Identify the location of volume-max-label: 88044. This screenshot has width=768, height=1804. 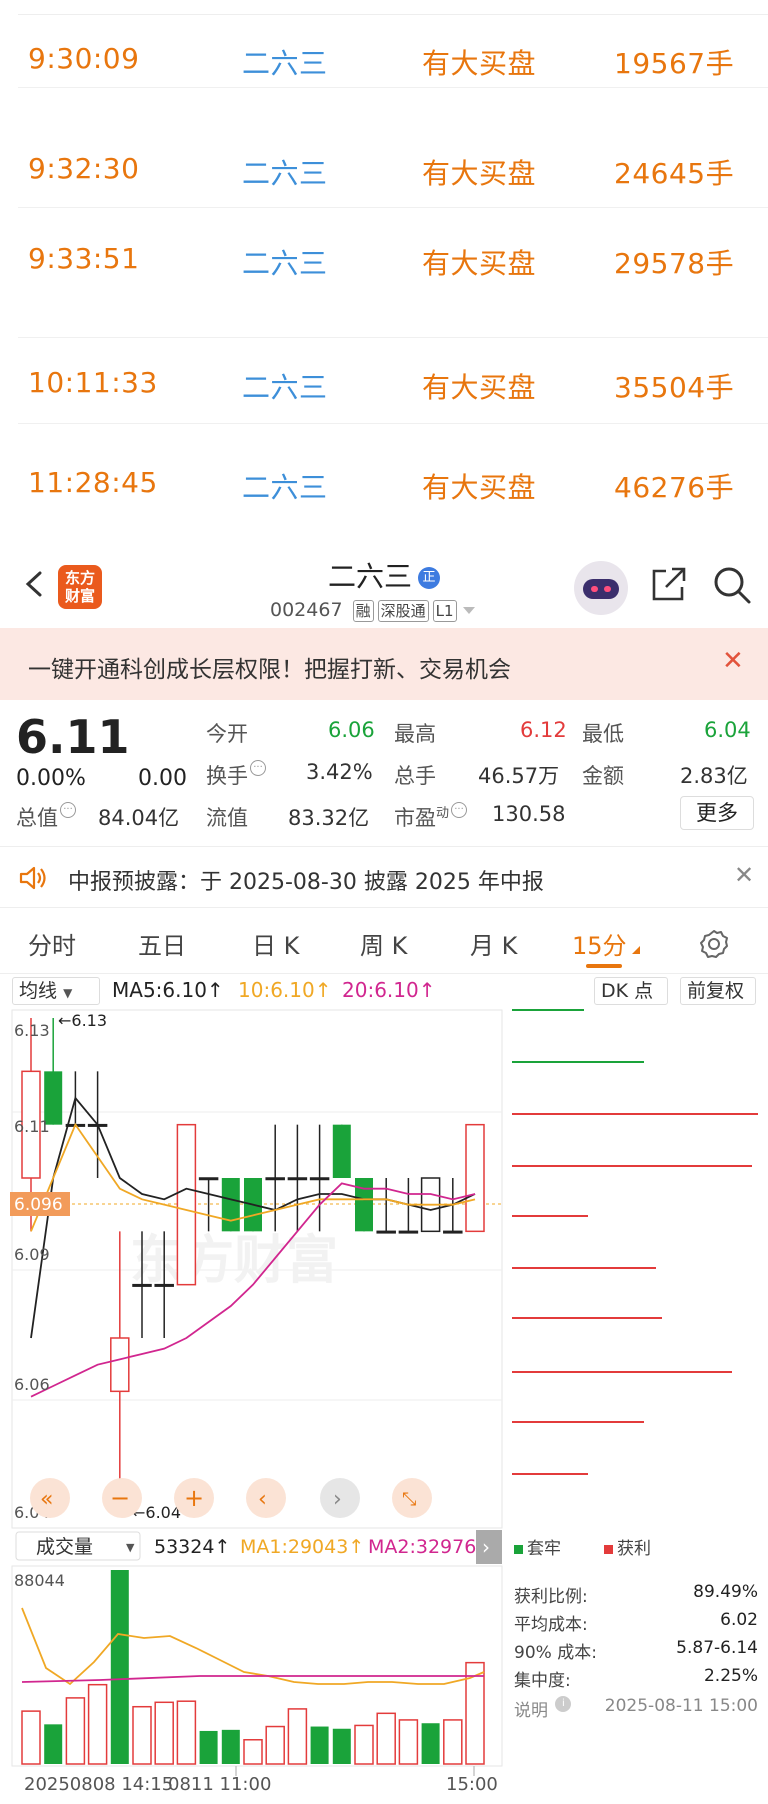
(39, 1580).